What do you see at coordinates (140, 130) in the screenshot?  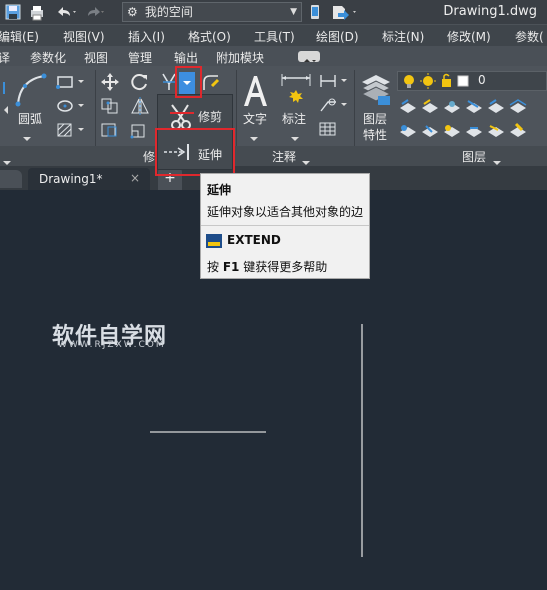 I see `scale-icon` at bounding box center [140, 130].